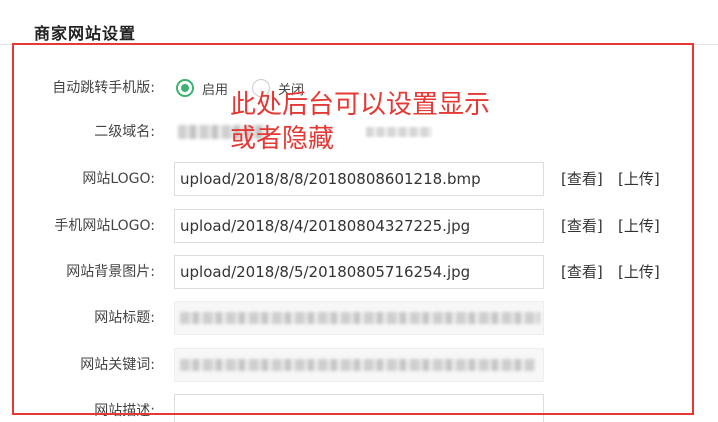 Image resolution: width=718 pixels, height=422 pixels. I want to click on annotation-text: 此处后台可以设置显示 或者隐藏, so click(360, 122).